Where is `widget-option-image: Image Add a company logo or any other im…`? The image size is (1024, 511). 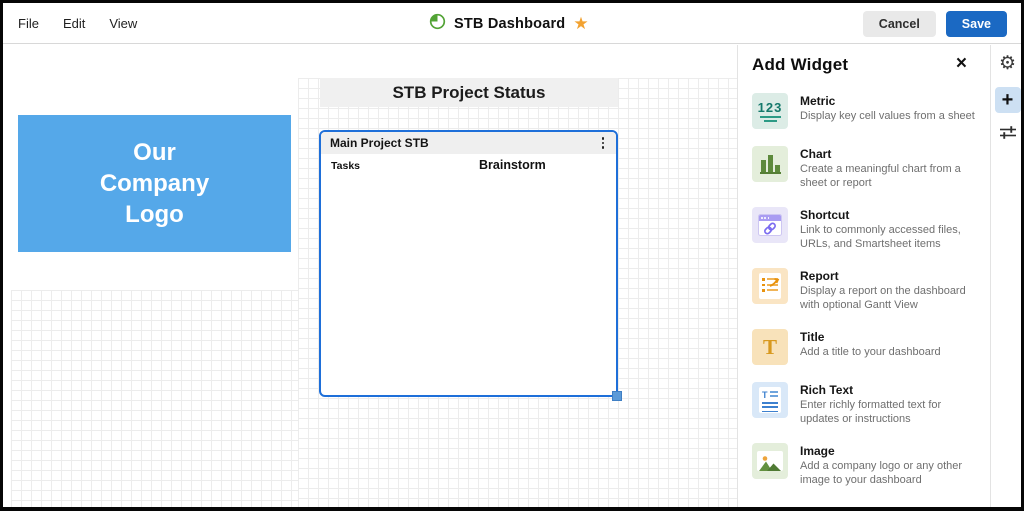
widget-option-image: Image Add a company logo or any other im… is located at coordinates (864, 465).